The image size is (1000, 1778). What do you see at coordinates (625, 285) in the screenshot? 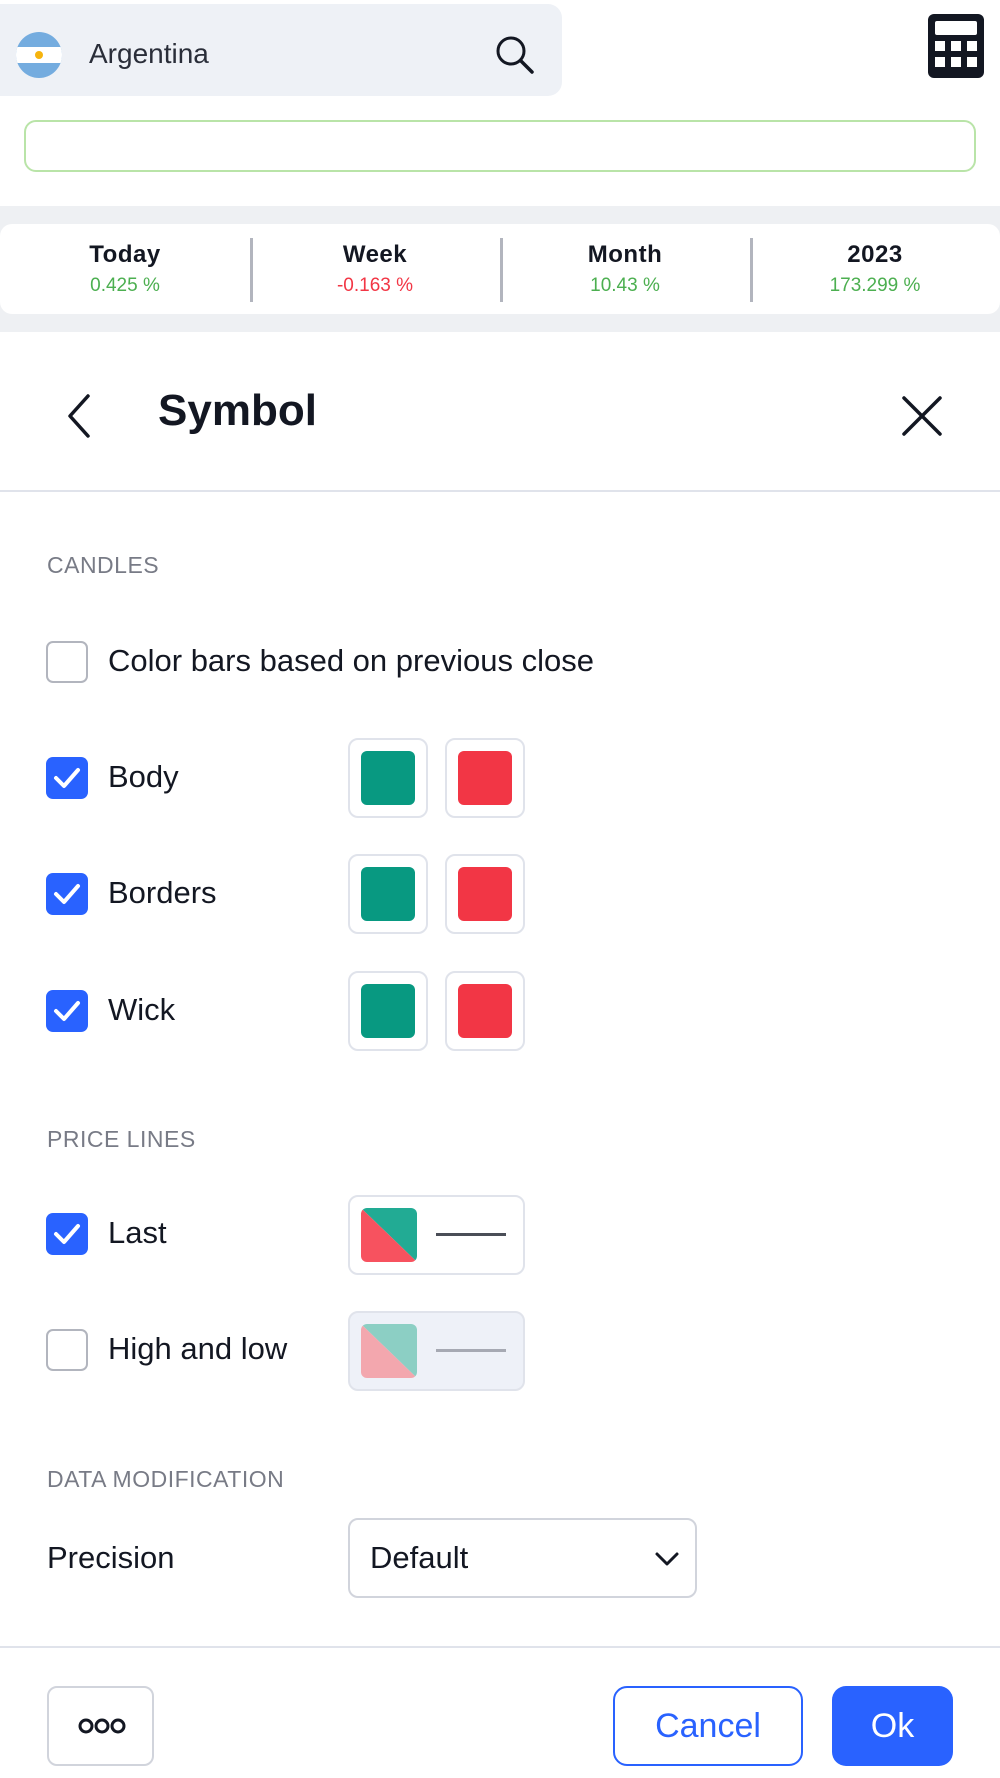
I see `stat-value: 10.43 %` at bounding box center [625, 285].